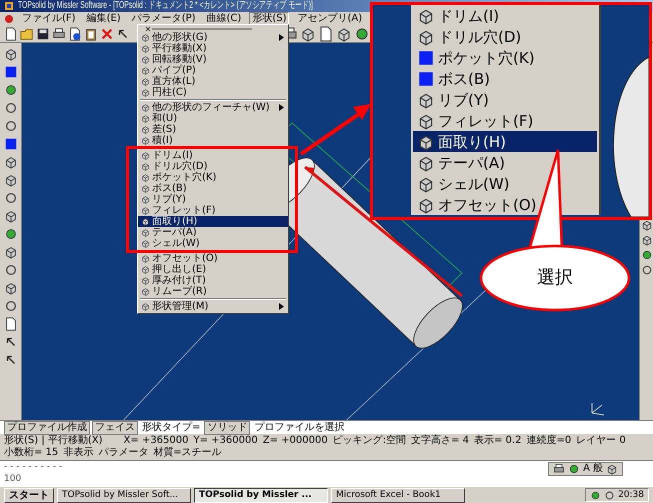 This screenshot has height=503, width=653. I want to click on menu-item: 平行移動(X), so click(213, 48).